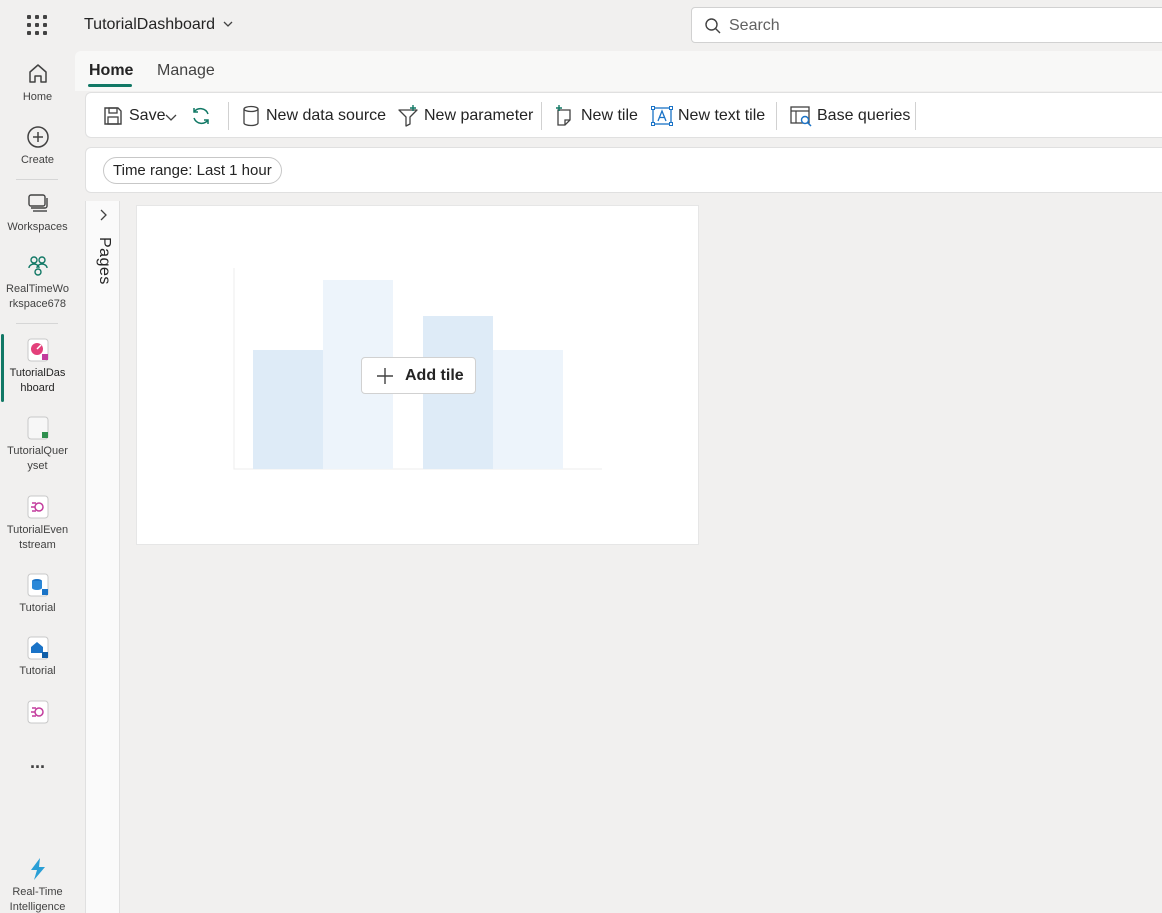 The height and width of the screenshot is (913, 1162). I want to click on save-button: Save, so click(141, 117).